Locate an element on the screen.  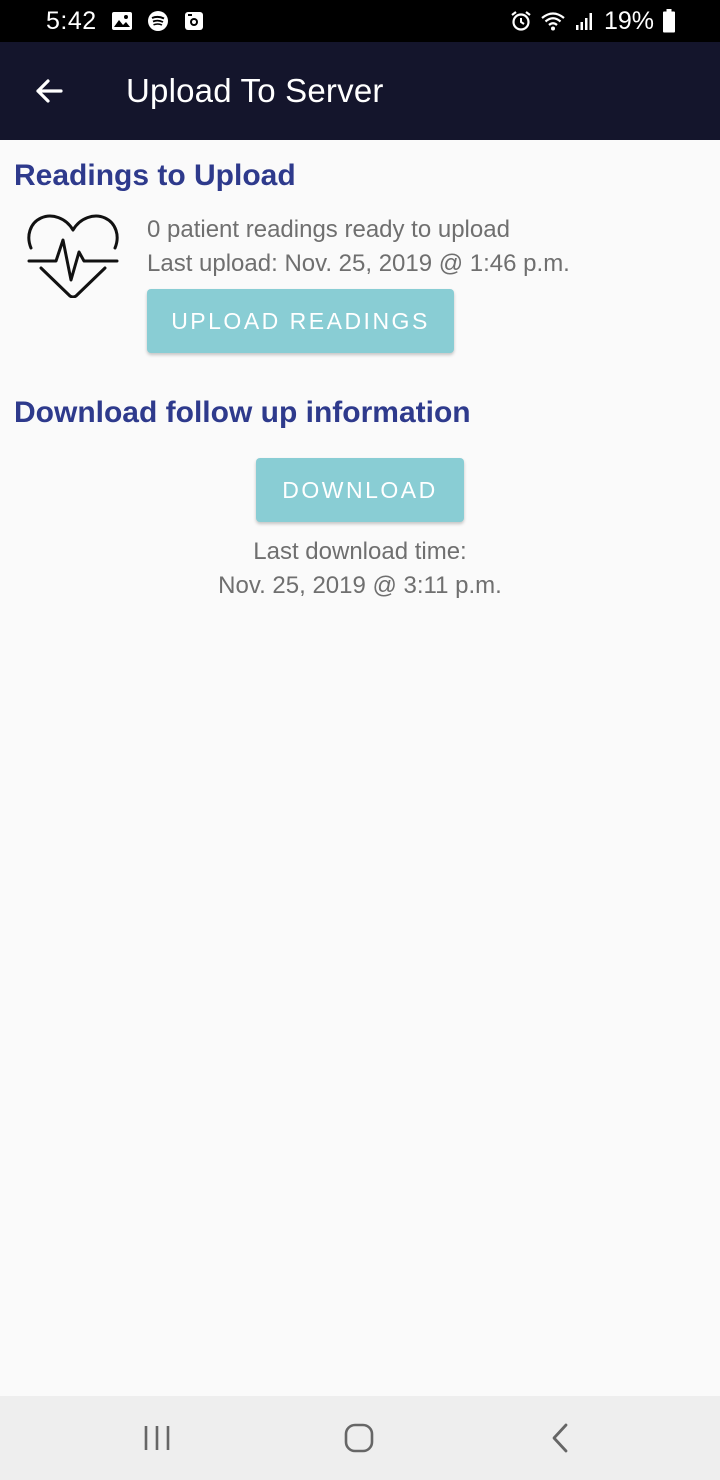
last-upload-text: Last upload: Nov. 25, 2019 @ 1:46 p.m. is located at coordinates (358, 263).